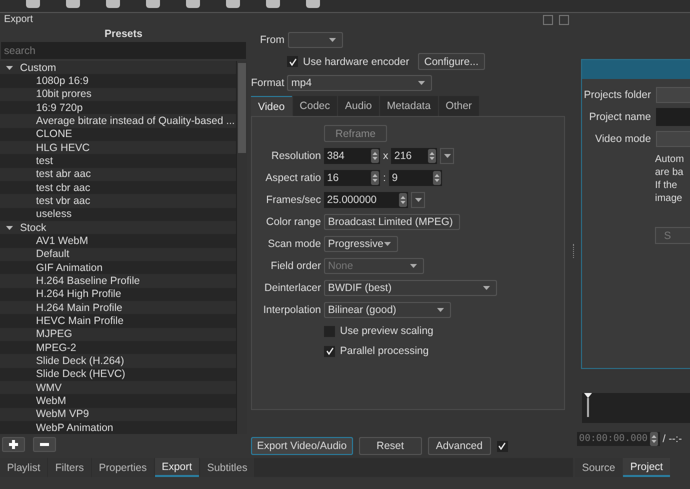 The height and width of the screenshot is (489, 690). Describe the element at coordinates (666, 185) in the screenshot. I see `description-text: If the` at that location.